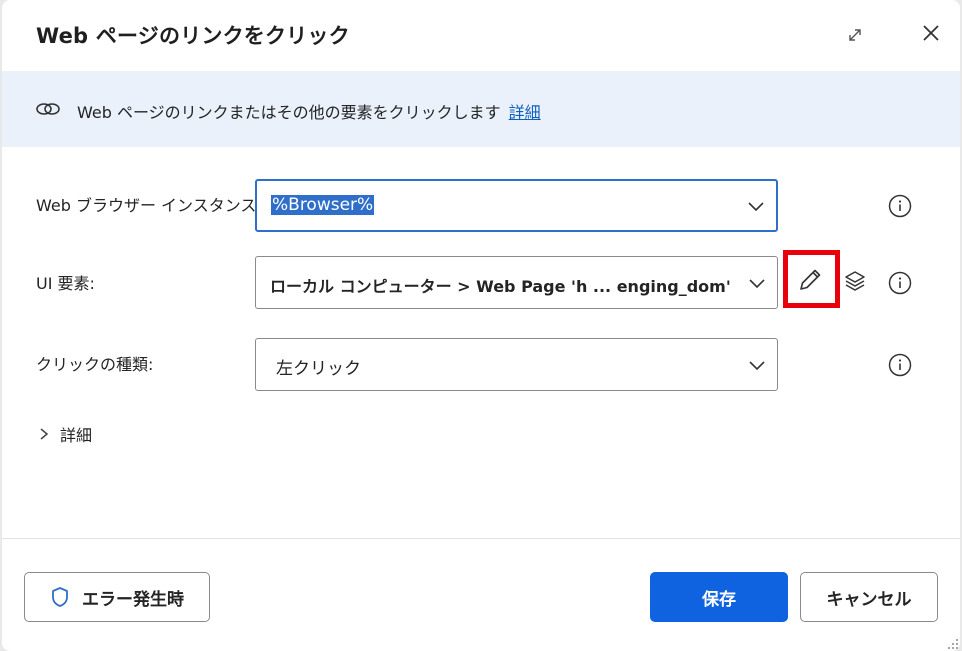  I want to click on browser-instance-label: Web ブラウザー インスタンス:, so click(149, 205).